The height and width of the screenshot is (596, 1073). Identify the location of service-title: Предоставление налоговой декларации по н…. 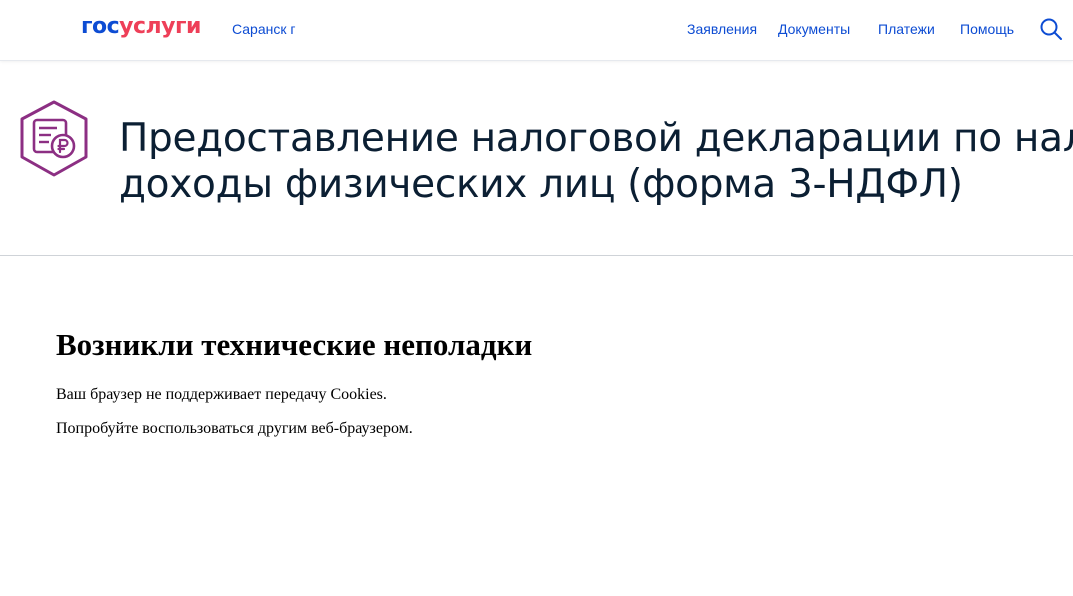
(596, 162).